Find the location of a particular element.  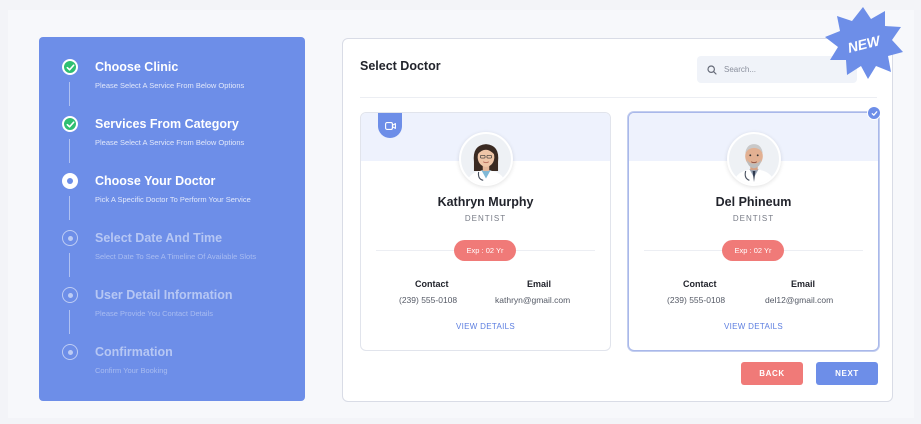

step-title: Select Date And Time is located at coordinates (159, 238).